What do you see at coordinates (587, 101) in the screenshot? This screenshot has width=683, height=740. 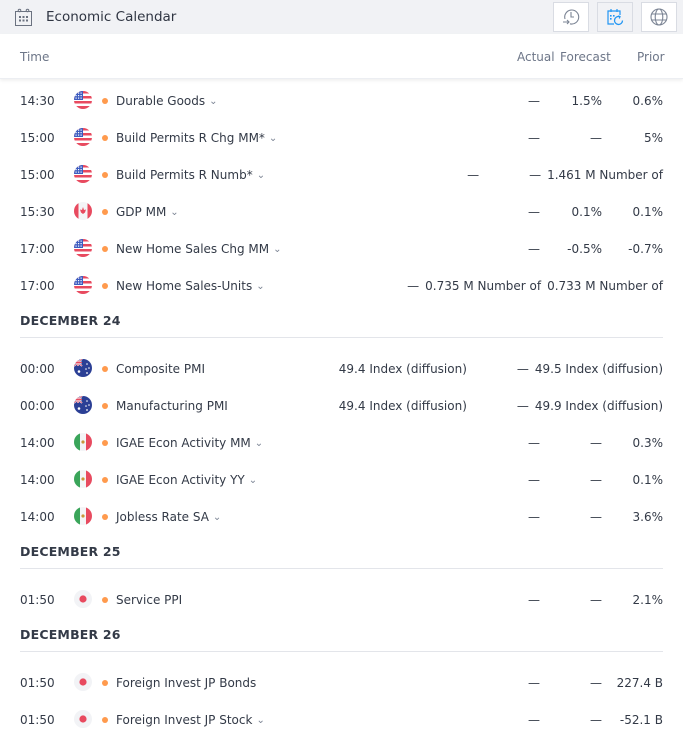 I see `forecast-value: 1.5%` at bounding box center [587, 101].